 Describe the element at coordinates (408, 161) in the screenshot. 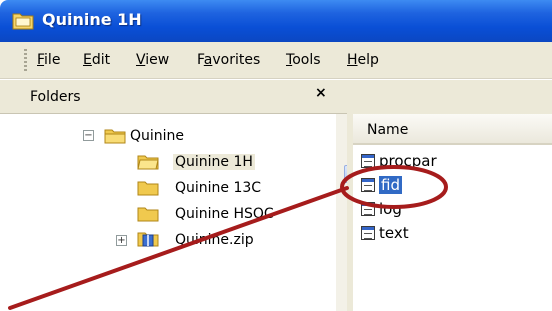

I see `file-name: procpar` at that location.